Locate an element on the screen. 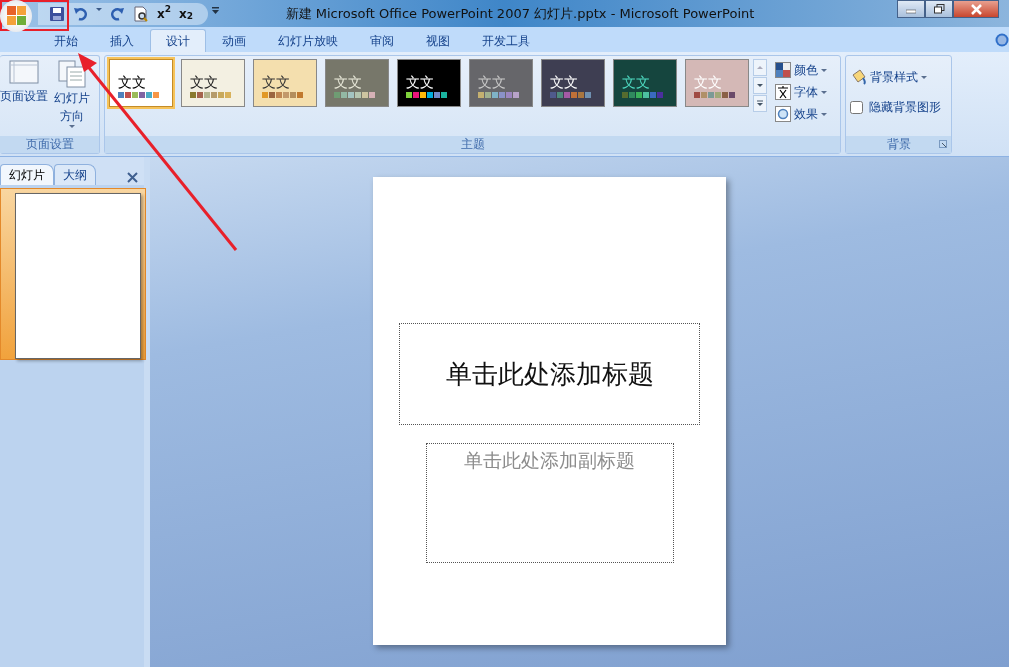 The image size is (1009, 667). ribbon-tab: 视图 is located at coordinates (438, 40).